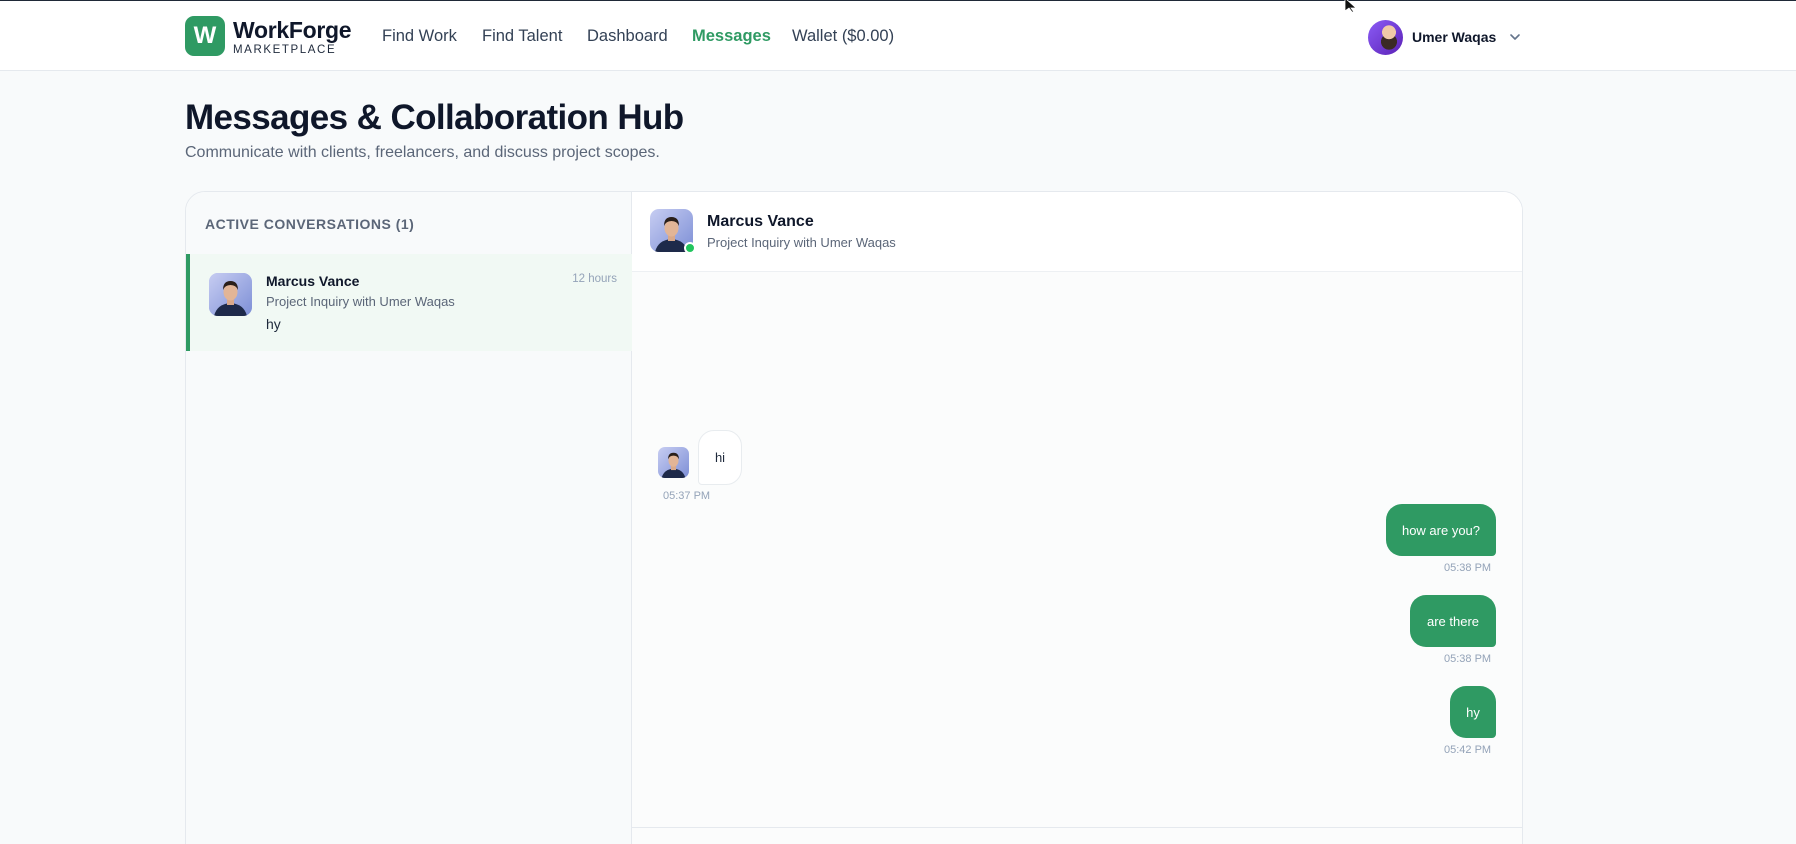  I want to click on nav-wallet: Wallet ($0.00), so click(843, 36).